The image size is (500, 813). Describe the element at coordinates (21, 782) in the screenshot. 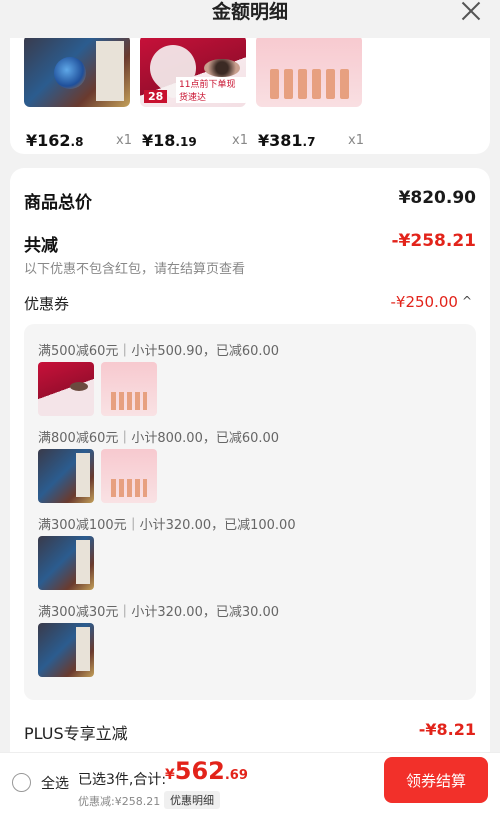

I see `select-all-radio` at that location.